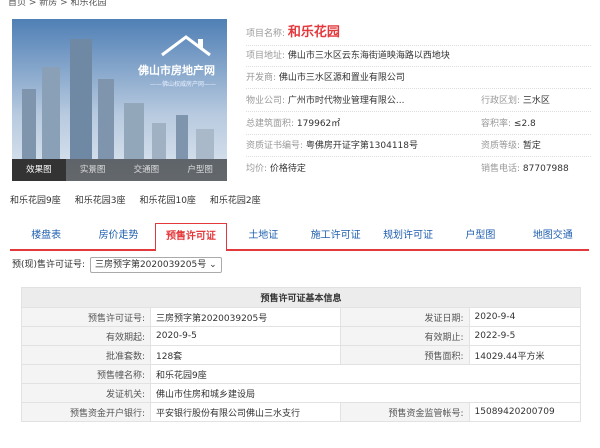 The image size is (600, 448). What do you see at coordinates (365, 393) in the screenshot?
I see `issuing-authority: 佛山市住房和城乡建设局` at bounding box center [365, 393].